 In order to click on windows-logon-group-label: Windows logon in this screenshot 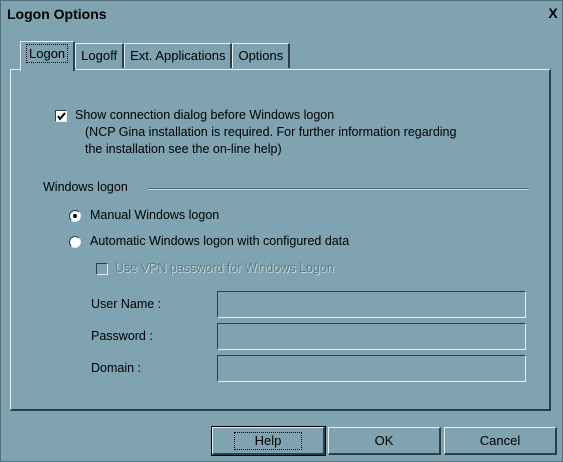, I will do `click(85, 187)`.